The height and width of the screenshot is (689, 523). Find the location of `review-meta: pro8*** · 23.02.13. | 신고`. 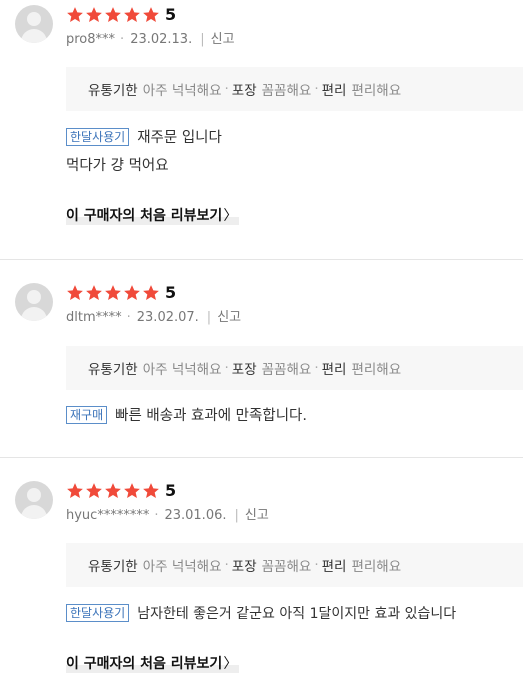

review-meta: pro8*** · 23.02.13. | 신고 is located at coordinates (150, 40).